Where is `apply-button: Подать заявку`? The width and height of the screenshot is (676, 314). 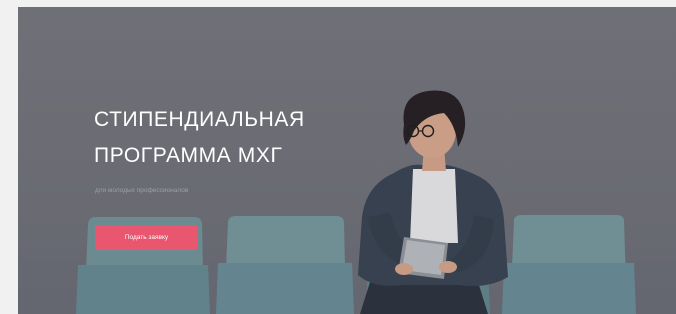
apply-button: Подать заявку is located at coordinates (146, 237).